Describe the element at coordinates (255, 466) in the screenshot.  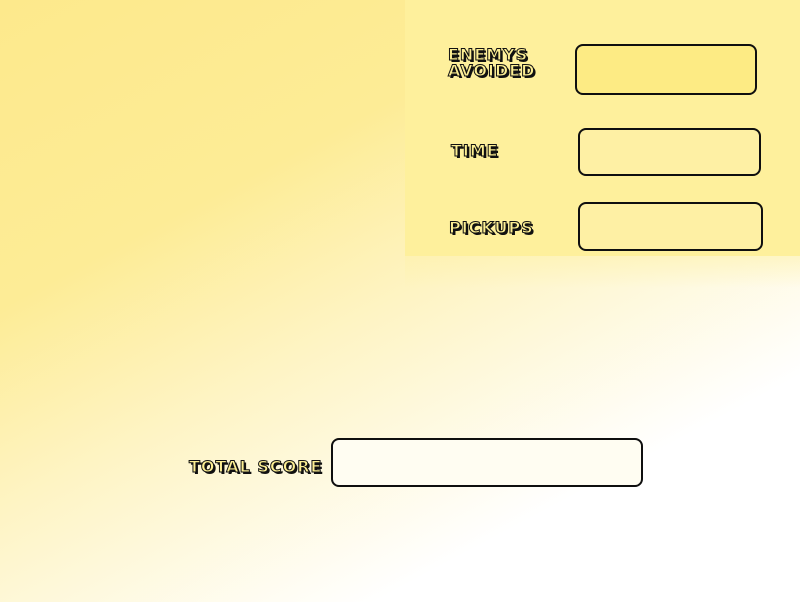
I see `total-score-label: TOTAL SCORE` at that location.